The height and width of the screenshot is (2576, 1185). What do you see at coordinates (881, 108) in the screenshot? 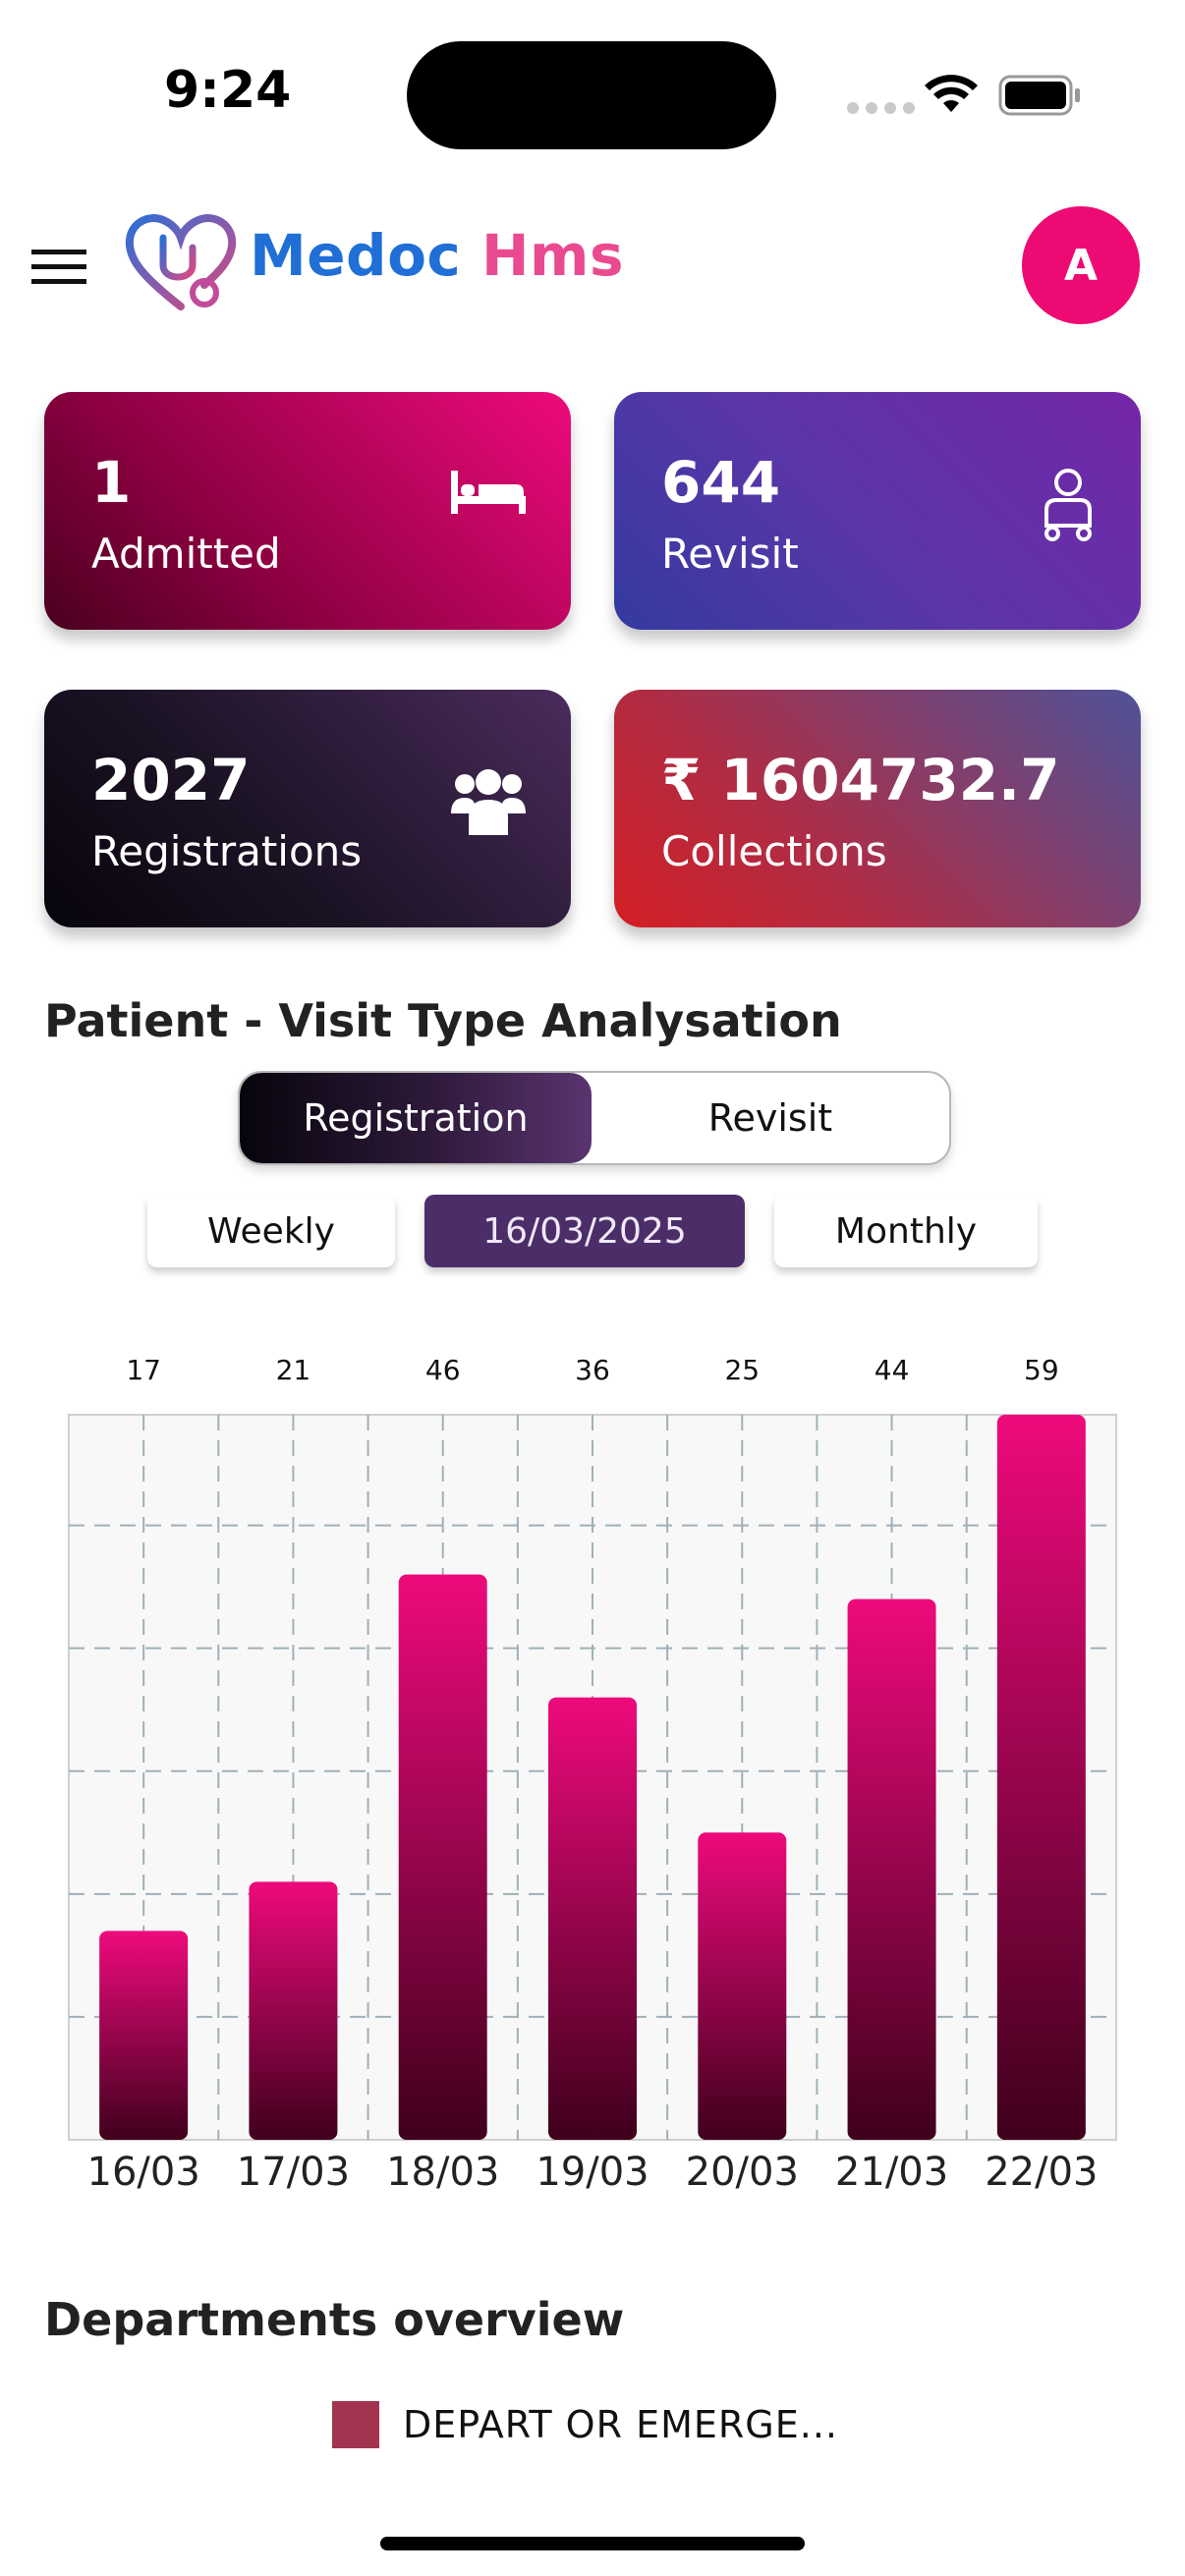
I see `cellular-signal-icon` at bounding box center [881, 108].